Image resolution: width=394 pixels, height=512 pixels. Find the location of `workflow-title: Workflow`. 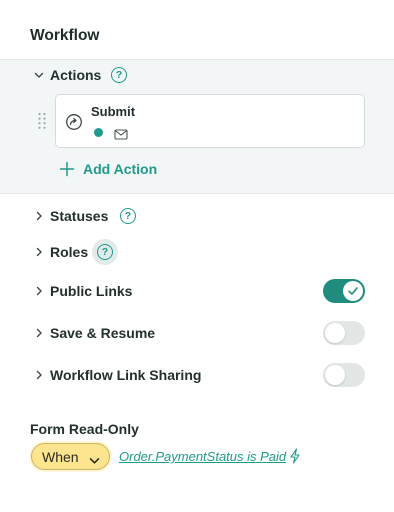

workflow-title: Workflow is located at coordinates (65, 35).